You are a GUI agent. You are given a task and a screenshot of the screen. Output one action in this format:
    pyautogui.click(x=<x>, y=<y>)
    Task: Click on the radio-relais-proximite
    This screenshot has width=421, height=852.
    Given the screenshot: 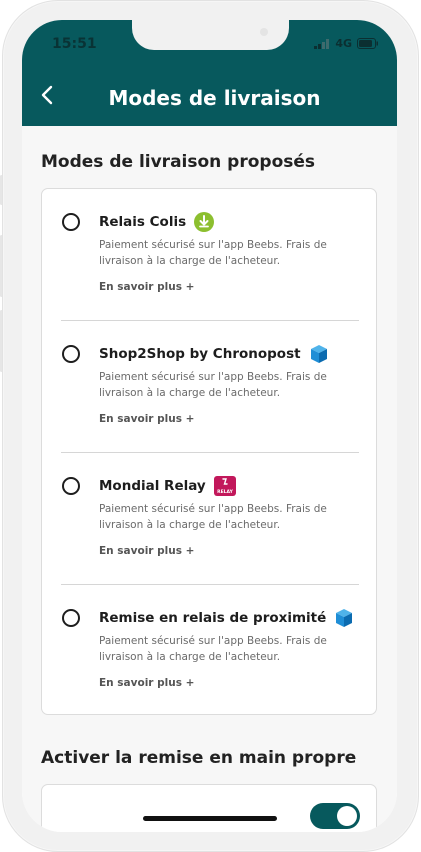 What is the action you would take?
    pyautogui.click(x=71, y=618)
    